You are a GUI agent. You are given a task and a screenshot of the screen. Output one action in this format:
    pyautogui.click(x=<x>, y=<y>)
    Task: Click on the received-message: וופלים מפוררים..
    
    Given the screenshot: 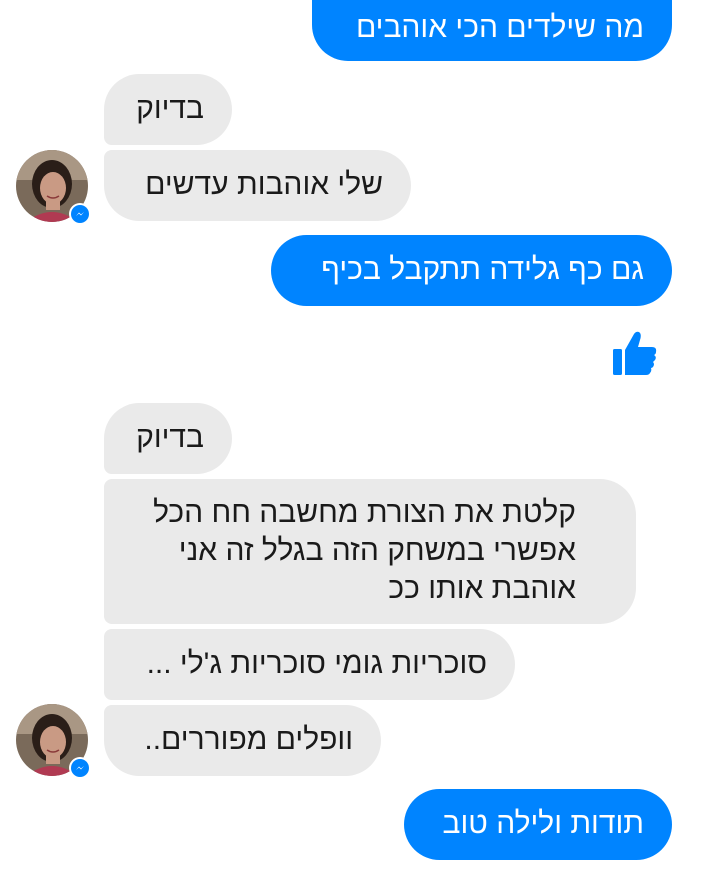 What is the action you would take?
    pyautogui.click(x=242, y=740)
    